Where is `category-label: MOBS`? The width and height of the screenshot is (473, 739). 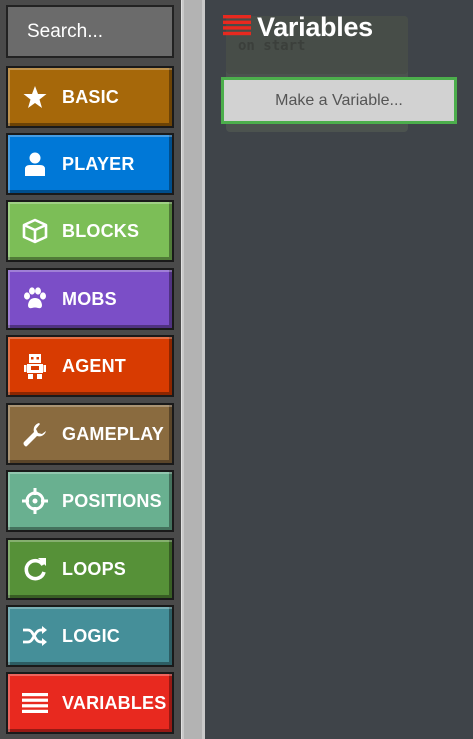 category-label: MOBS is located at coordinates (89, 298).